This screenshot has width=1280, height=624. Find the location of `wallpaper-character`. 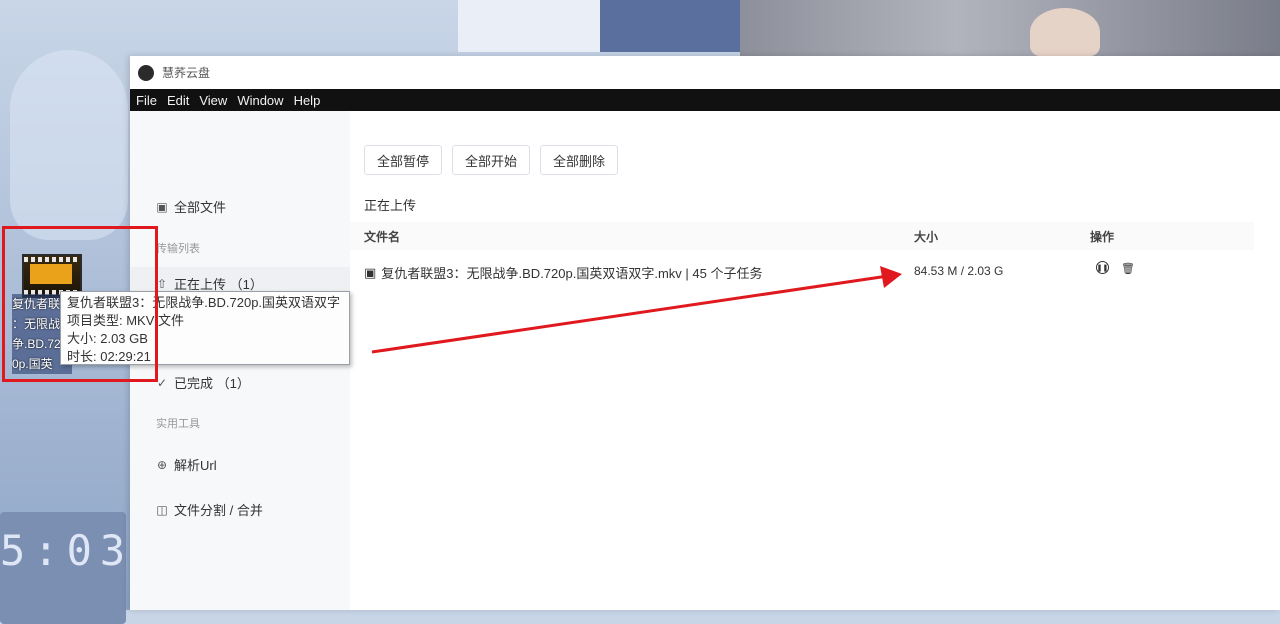

wallpaper-character is located at coordinates (1010, 28).